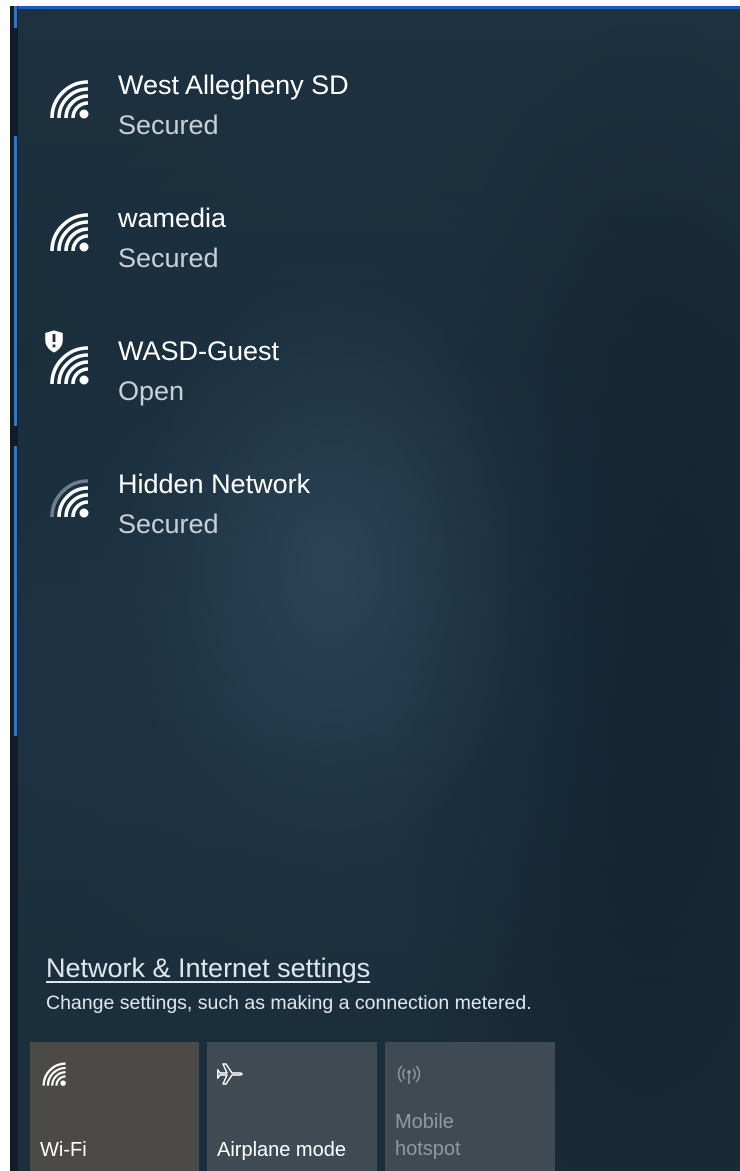 The height and width of the screenshot is (1171, 740). What do you see at coordinates (172, 218) in the screenshot?
I see `network-name: wamedia` at bounding box center [172, 218].